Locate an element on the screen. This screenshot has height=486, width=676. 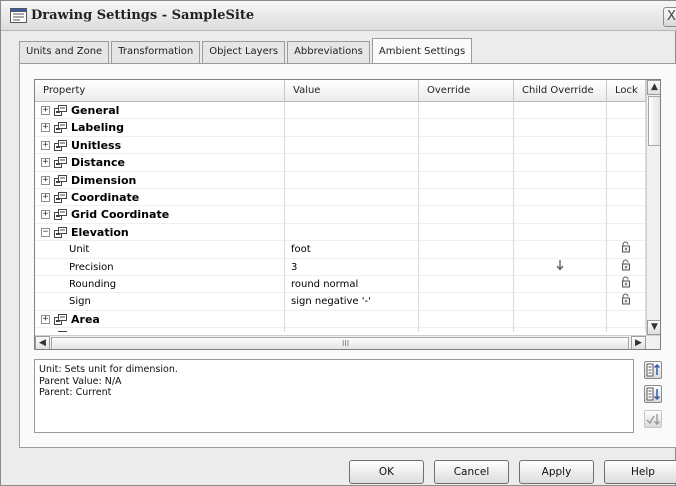
ok-button: OK is located at coordinates (386, 472).